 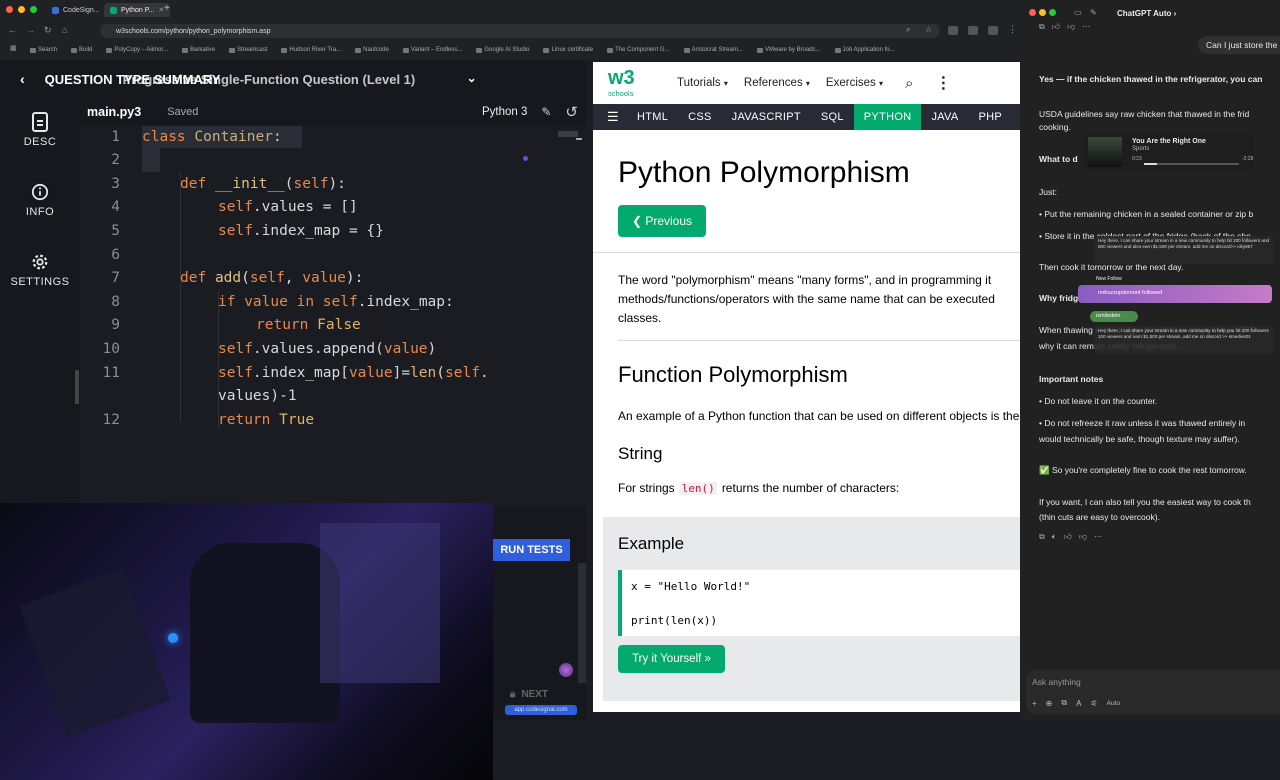 I want to click on tab-w3schools: Python P... ✕, so click(x=137, y=10).